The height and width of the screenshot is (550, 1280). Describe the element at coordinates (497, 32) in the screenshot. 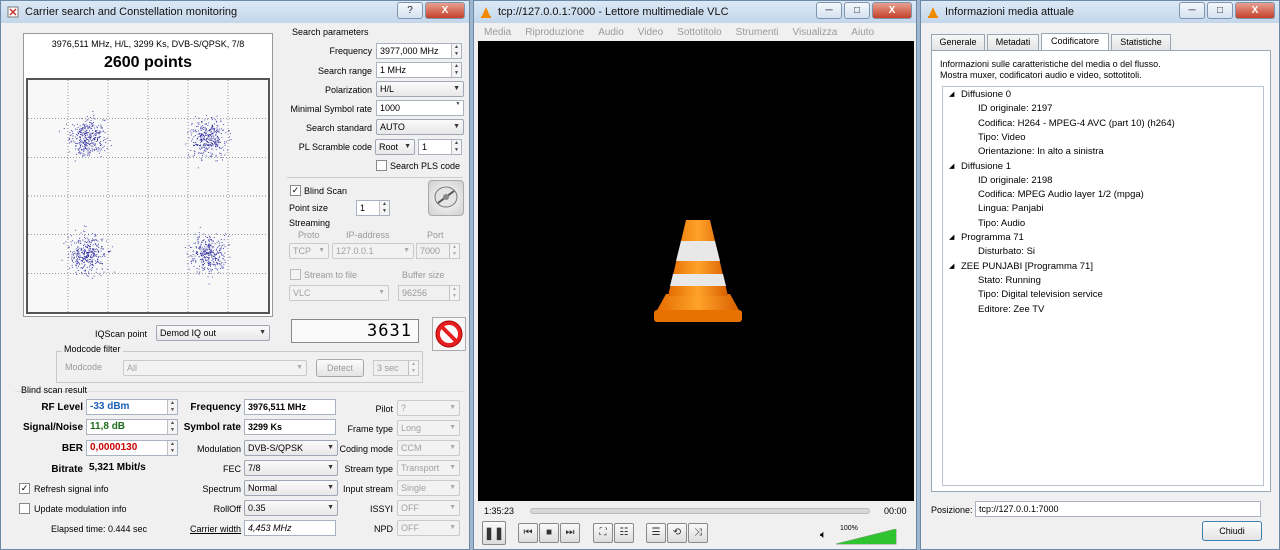

I see `menu-item-media: Media` at that location.